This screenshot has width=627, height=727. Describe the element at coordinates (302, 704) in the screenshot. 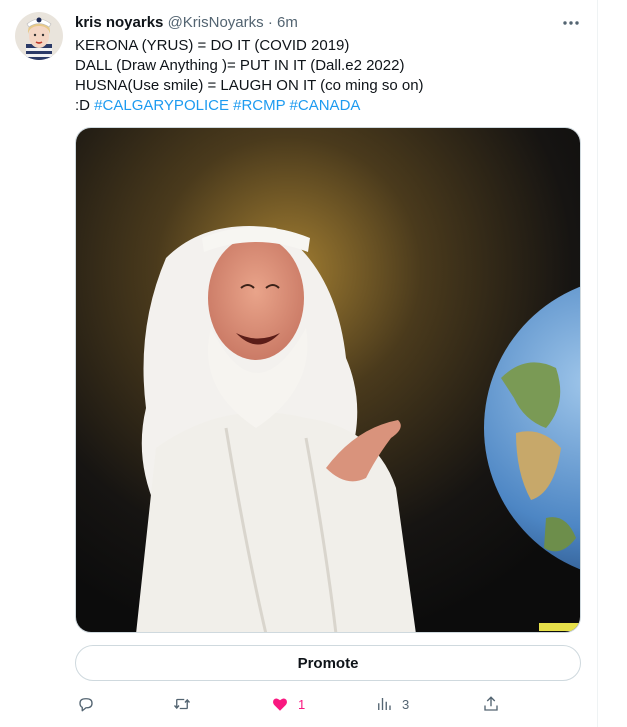

I see `like-count: 1` at that location.